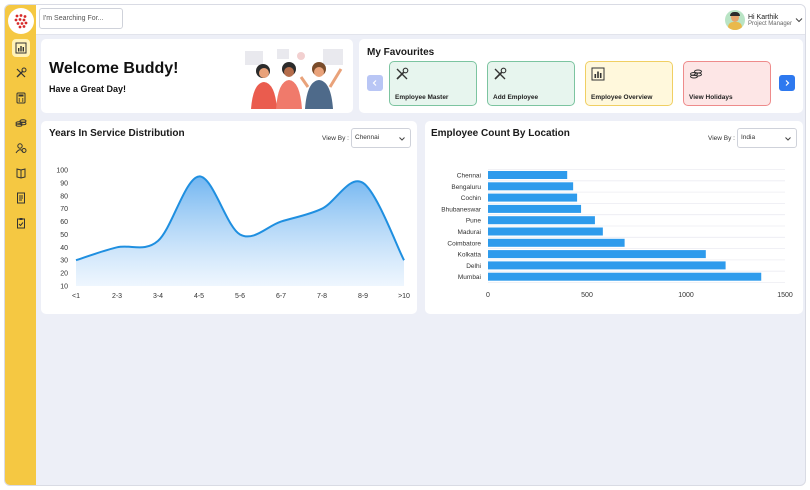 The width and height of the screenshot is (810, 490). Describe the element at coordinates (76, 296) in the screenshot. I see `x-tick-label: <1` at that location.